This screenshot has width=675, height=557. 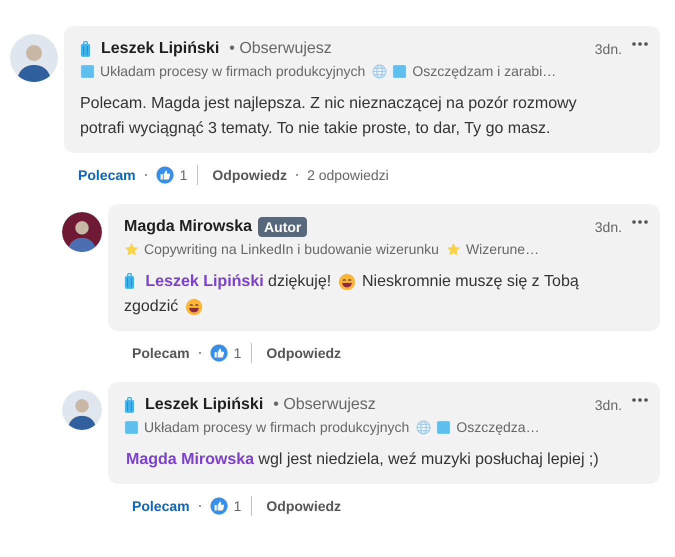 I want to click on comment-text: Z, so click(x=315, y=104).